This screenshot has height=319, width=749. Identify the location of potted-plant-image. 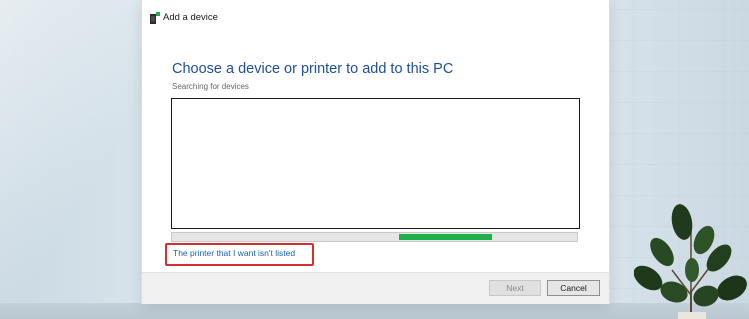
(690, 261).